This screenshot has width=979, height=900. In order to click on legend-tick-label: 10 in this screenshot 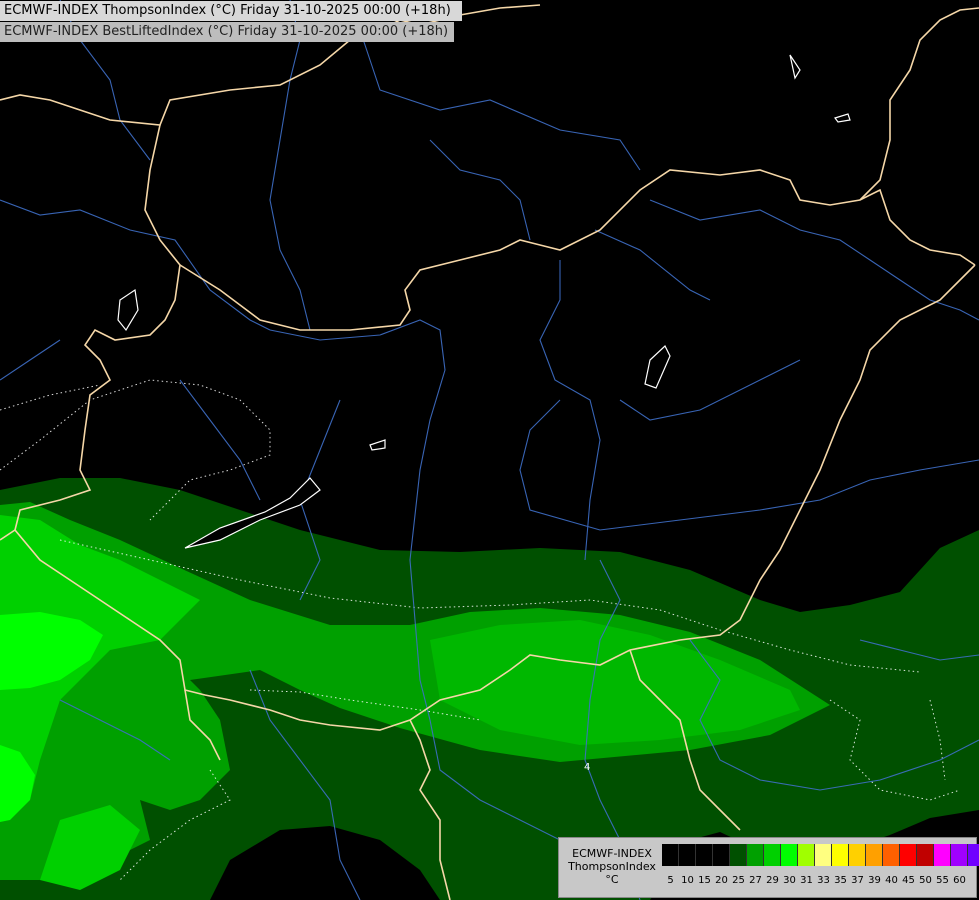, I will do `click(687, 880)`.